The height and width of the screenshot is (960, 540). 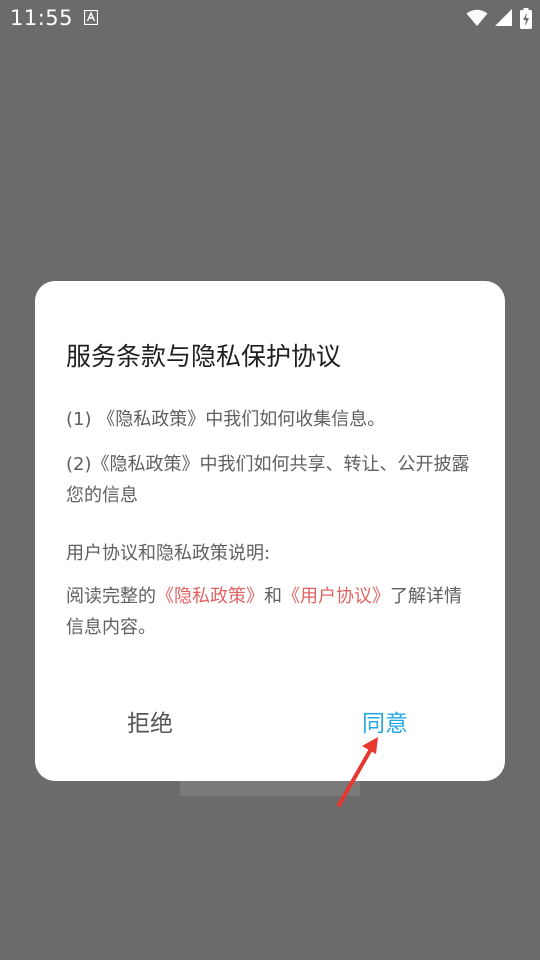 What do you see at coordinates (42, 18) in the screenshot?
I see `status-time: 11:55` at bounding box center [42, 18].